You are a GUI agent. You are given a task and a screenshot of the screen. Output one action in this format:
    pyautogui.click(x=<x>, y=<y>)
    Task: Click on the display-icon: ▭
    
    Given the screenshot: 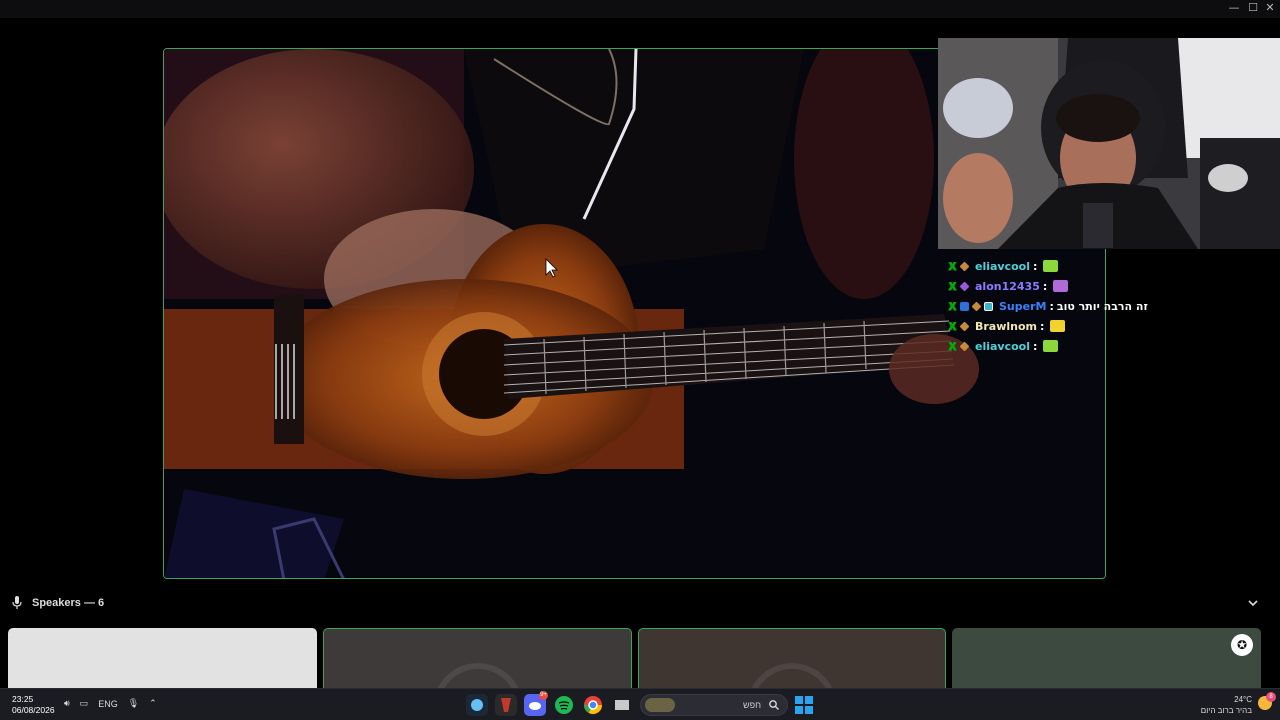 What is the action you would take?
    pyautogui.click(x=84, y=703)
    